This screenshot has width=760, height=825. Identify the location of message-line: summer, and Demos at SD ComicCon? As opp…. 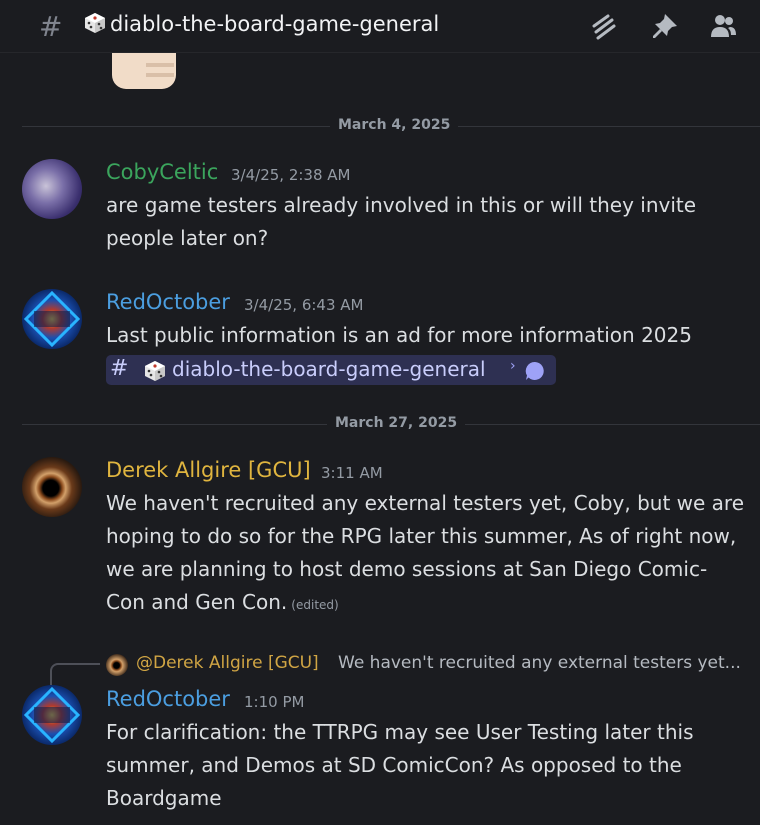
(394, 765).